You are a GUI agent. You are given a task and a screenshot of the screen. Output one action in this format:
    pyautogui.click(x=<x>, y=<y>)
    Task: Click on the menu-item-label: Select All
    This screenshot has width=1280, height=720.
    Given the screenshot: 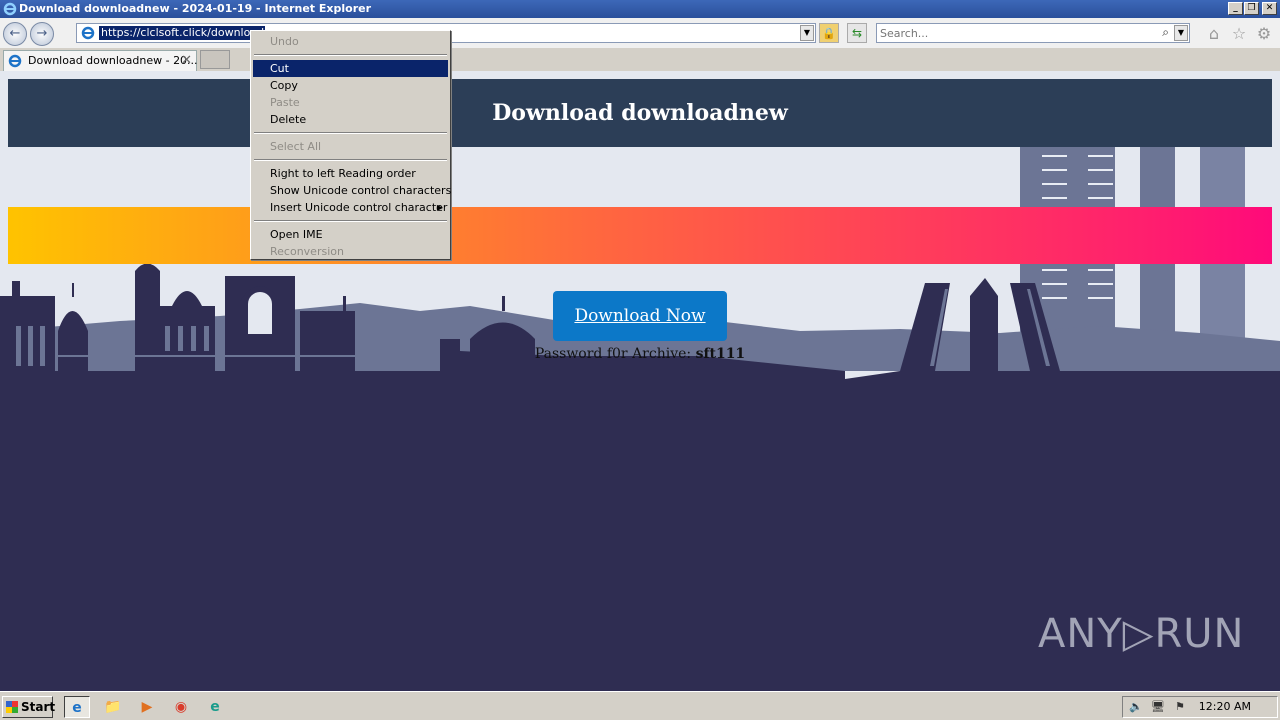 What is the action you would take?
    pyautogui.click(x=296, y=146)
    